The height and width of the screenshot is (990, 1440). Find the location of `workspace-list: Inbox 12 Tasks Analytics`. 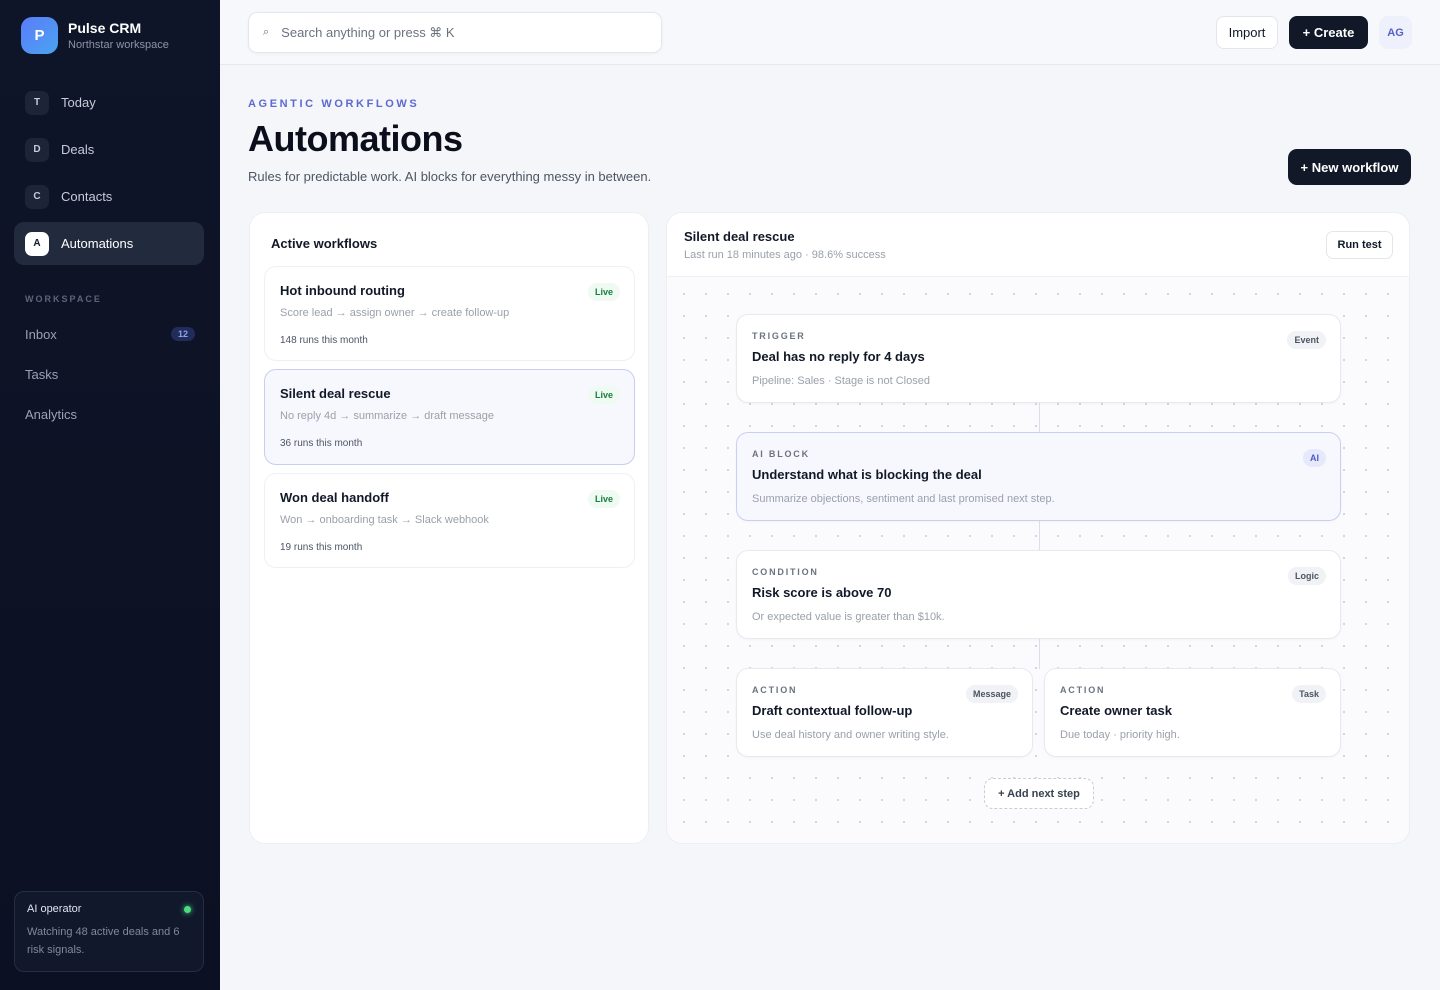

workspace-list: Inbox 12 Tasks Analytics is located at coordinates (110, 374).